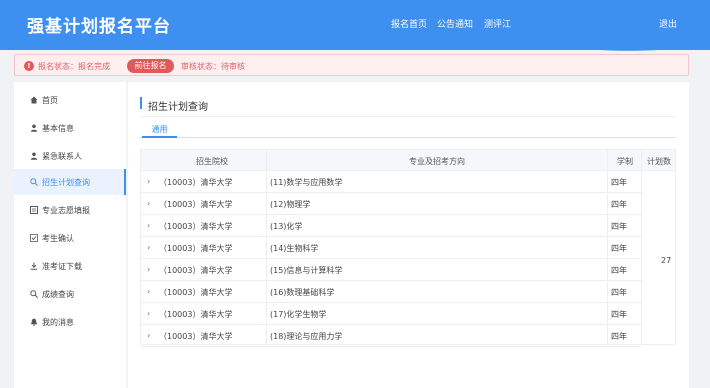 The height and width of the screenshot is (388, 710). Describe the element at coordinates (437, 161) in the screenshot. I see `column-header-major: 专业及招考方向` at that location.